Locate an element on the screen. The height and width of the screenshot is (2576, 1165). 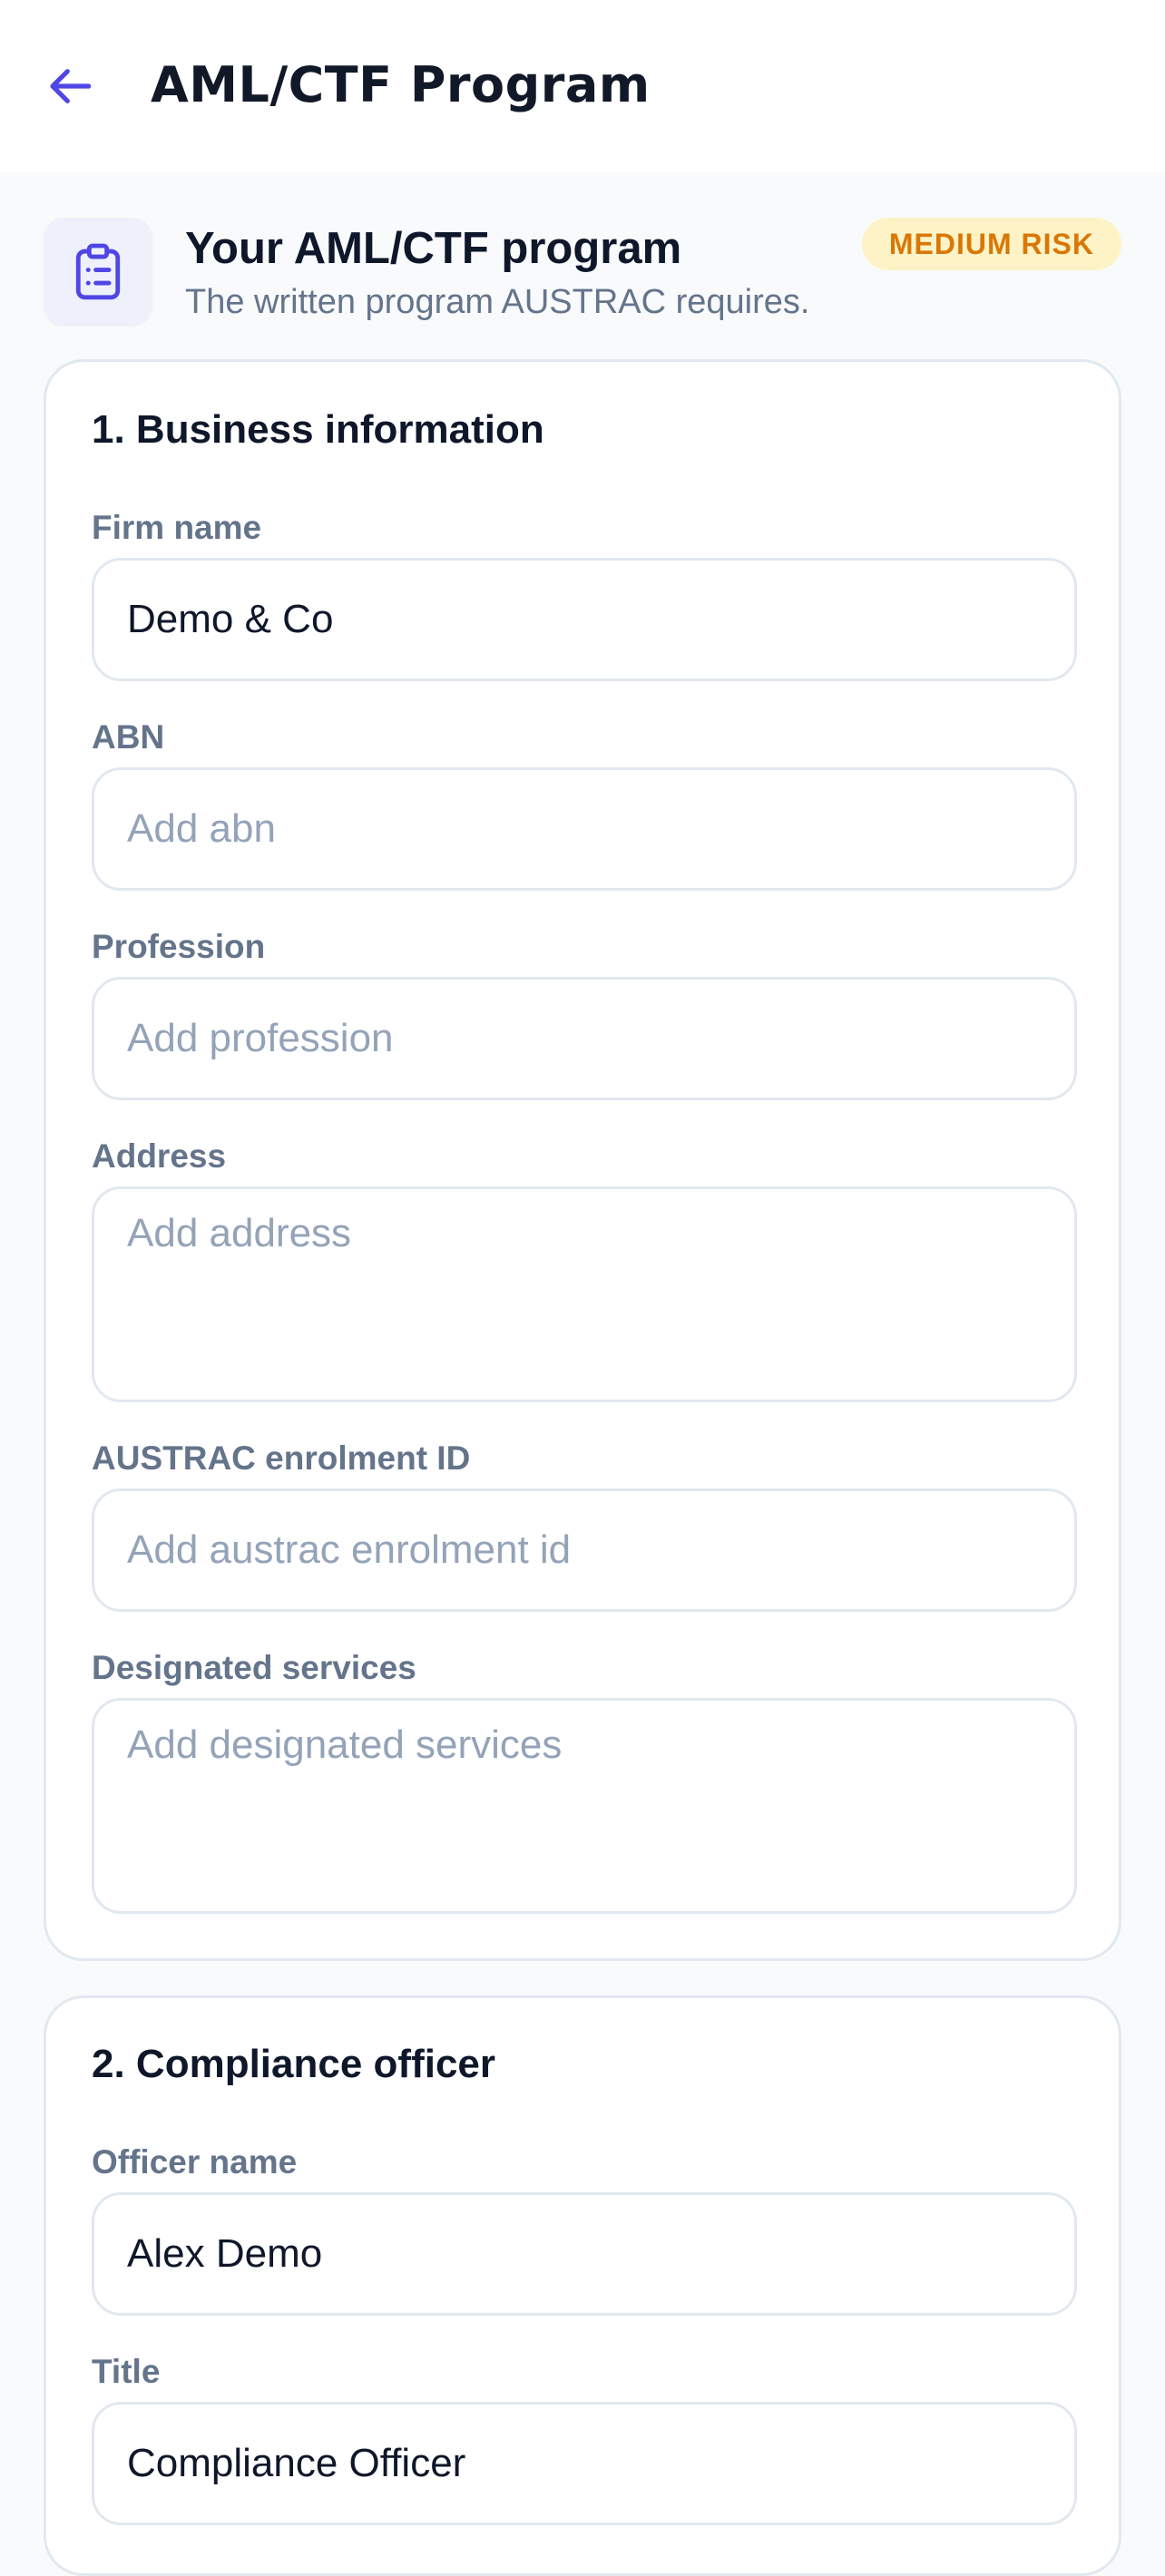
section-title: 1. Business information is located at coordinates (318, 429).